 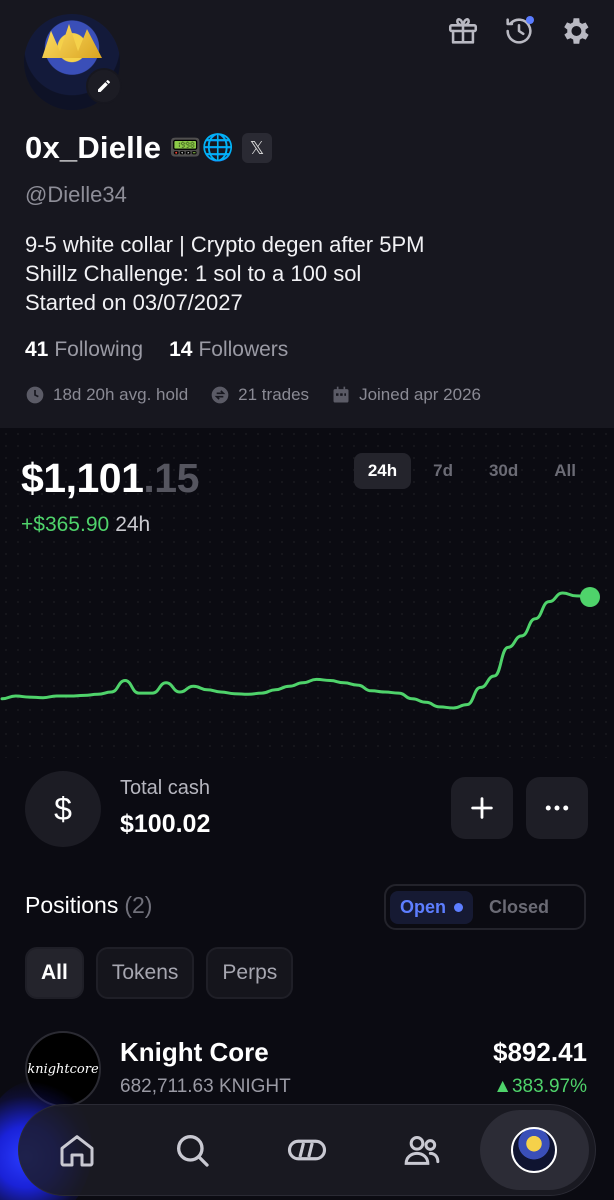 I want to click on following-count: 41, so click(x=37, y=349).